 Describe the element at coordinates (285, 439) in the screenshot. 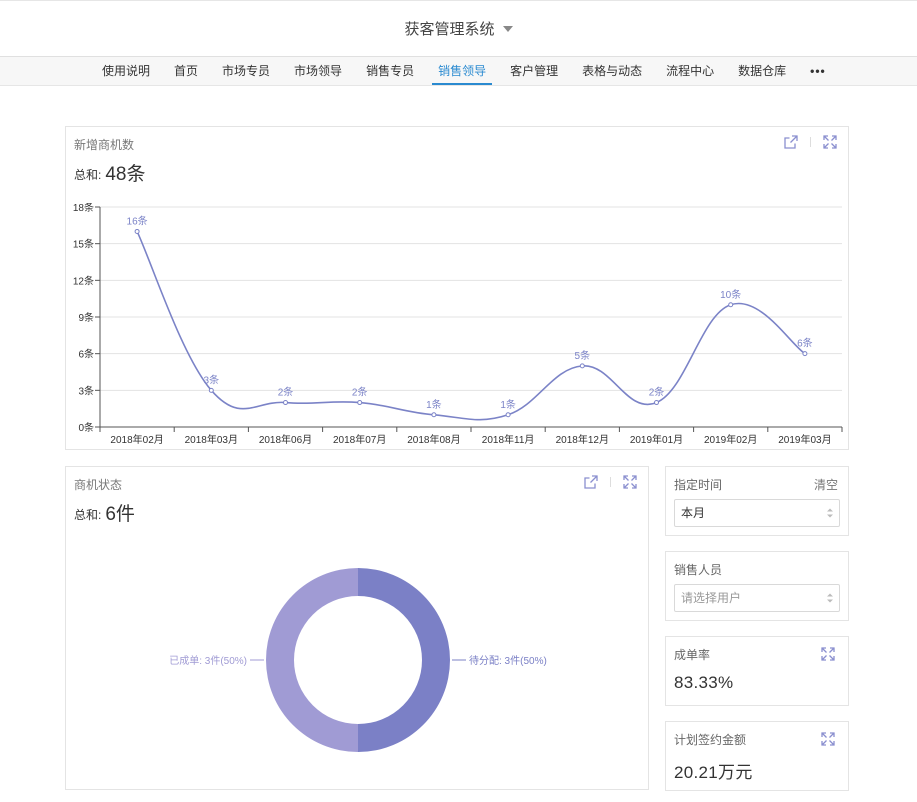

I see `x-tick-label: 2018年06月` at that location.